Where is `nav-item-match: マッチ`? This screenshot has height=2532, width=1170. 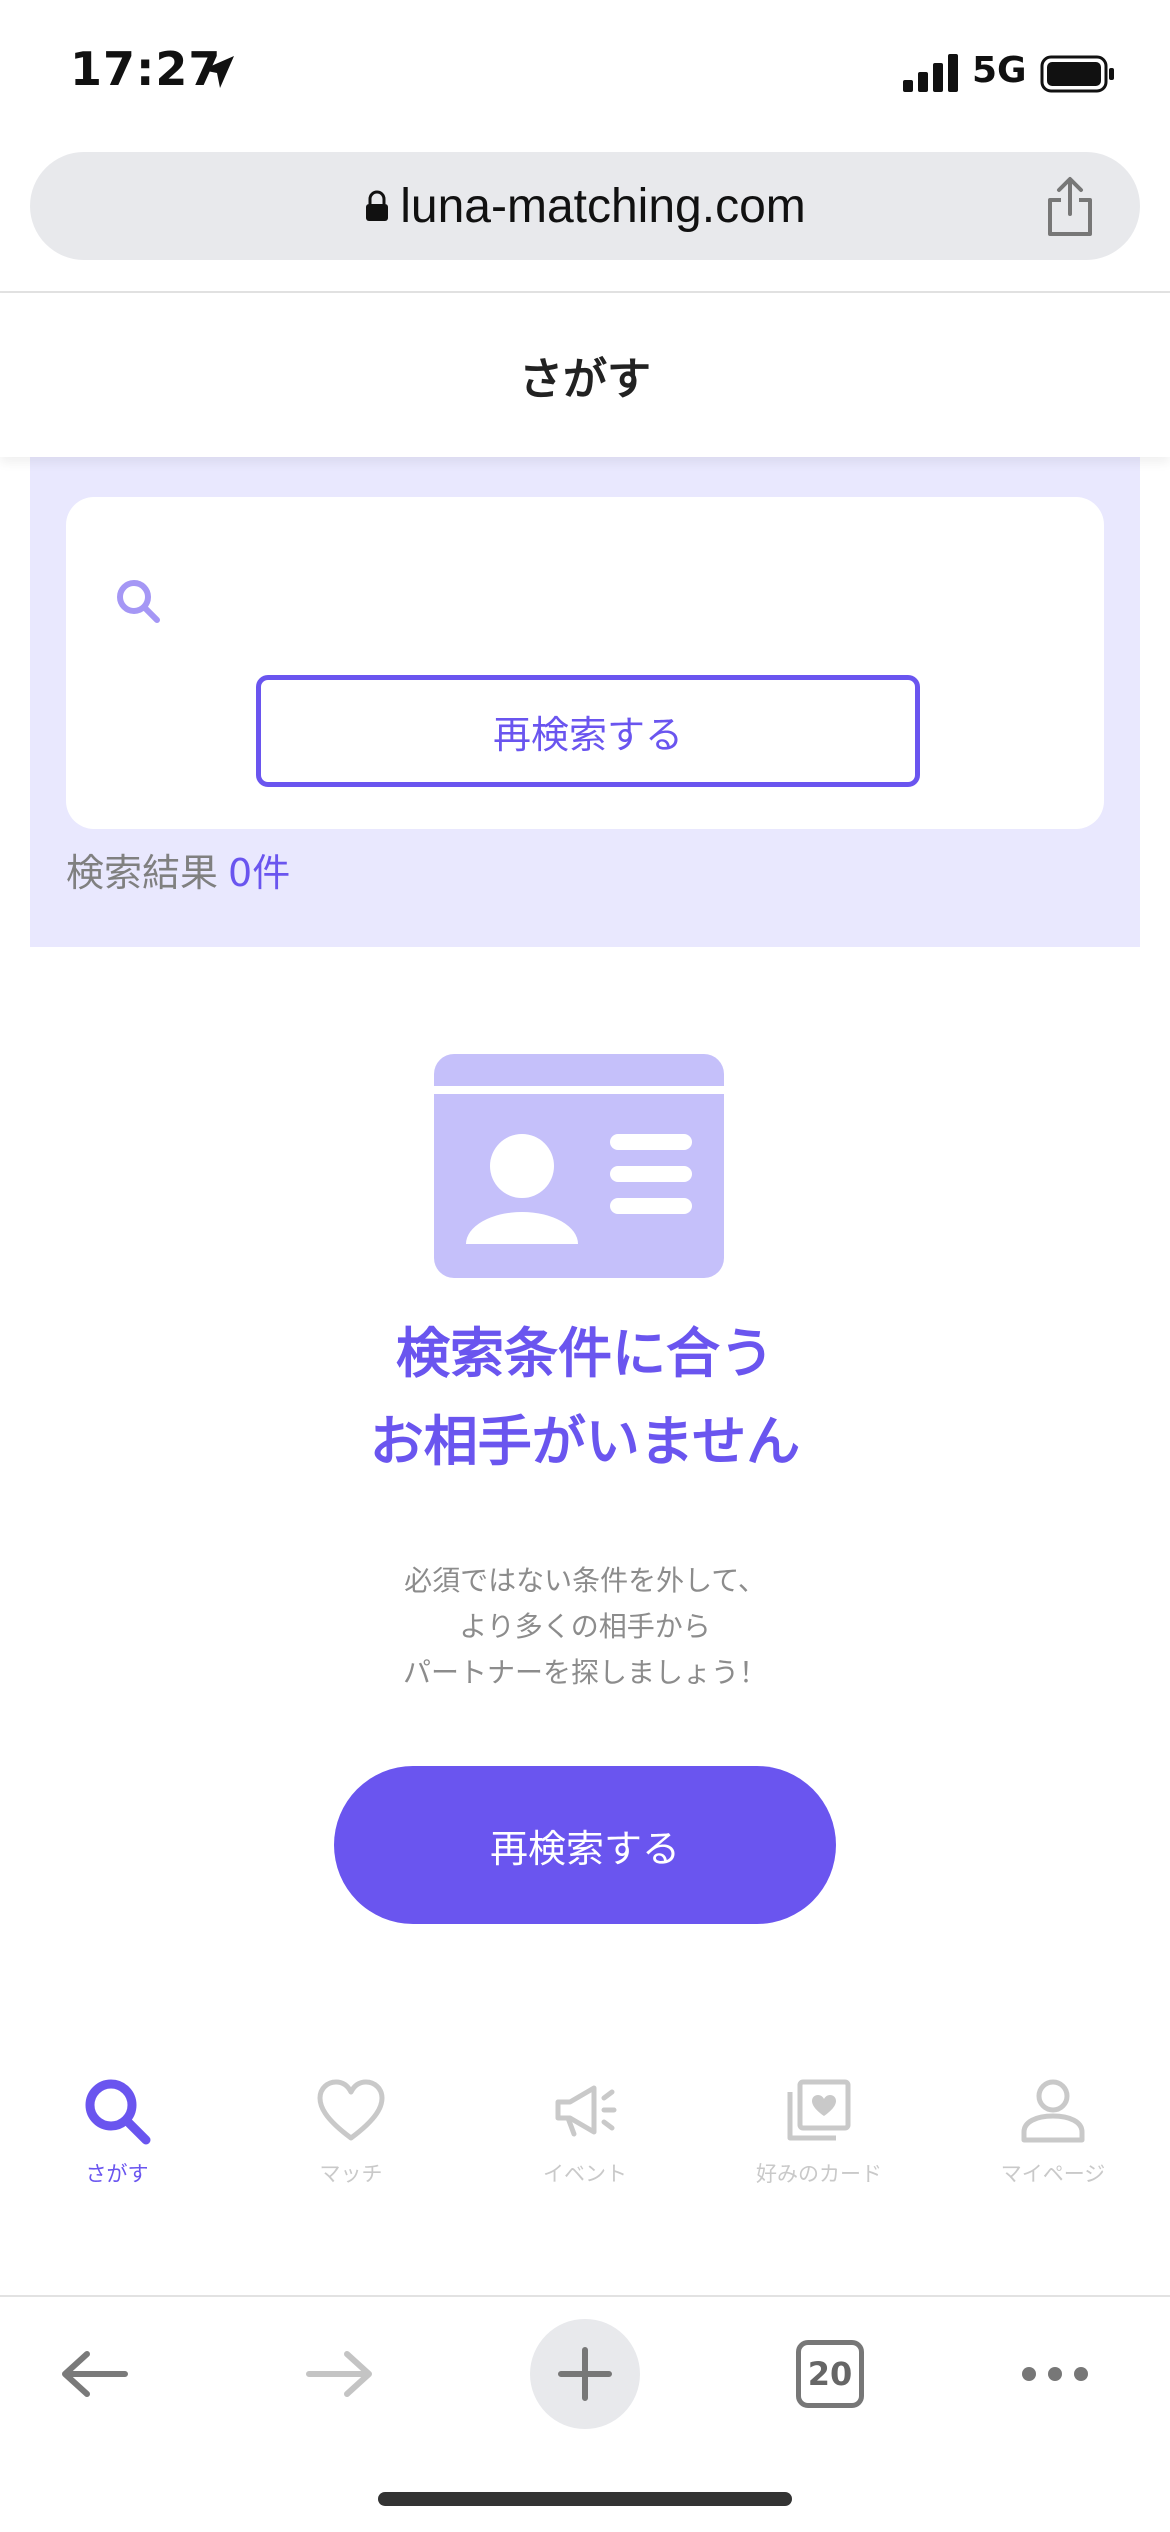
nav-item-match: マッチ is located at coordinates (351, 2130).